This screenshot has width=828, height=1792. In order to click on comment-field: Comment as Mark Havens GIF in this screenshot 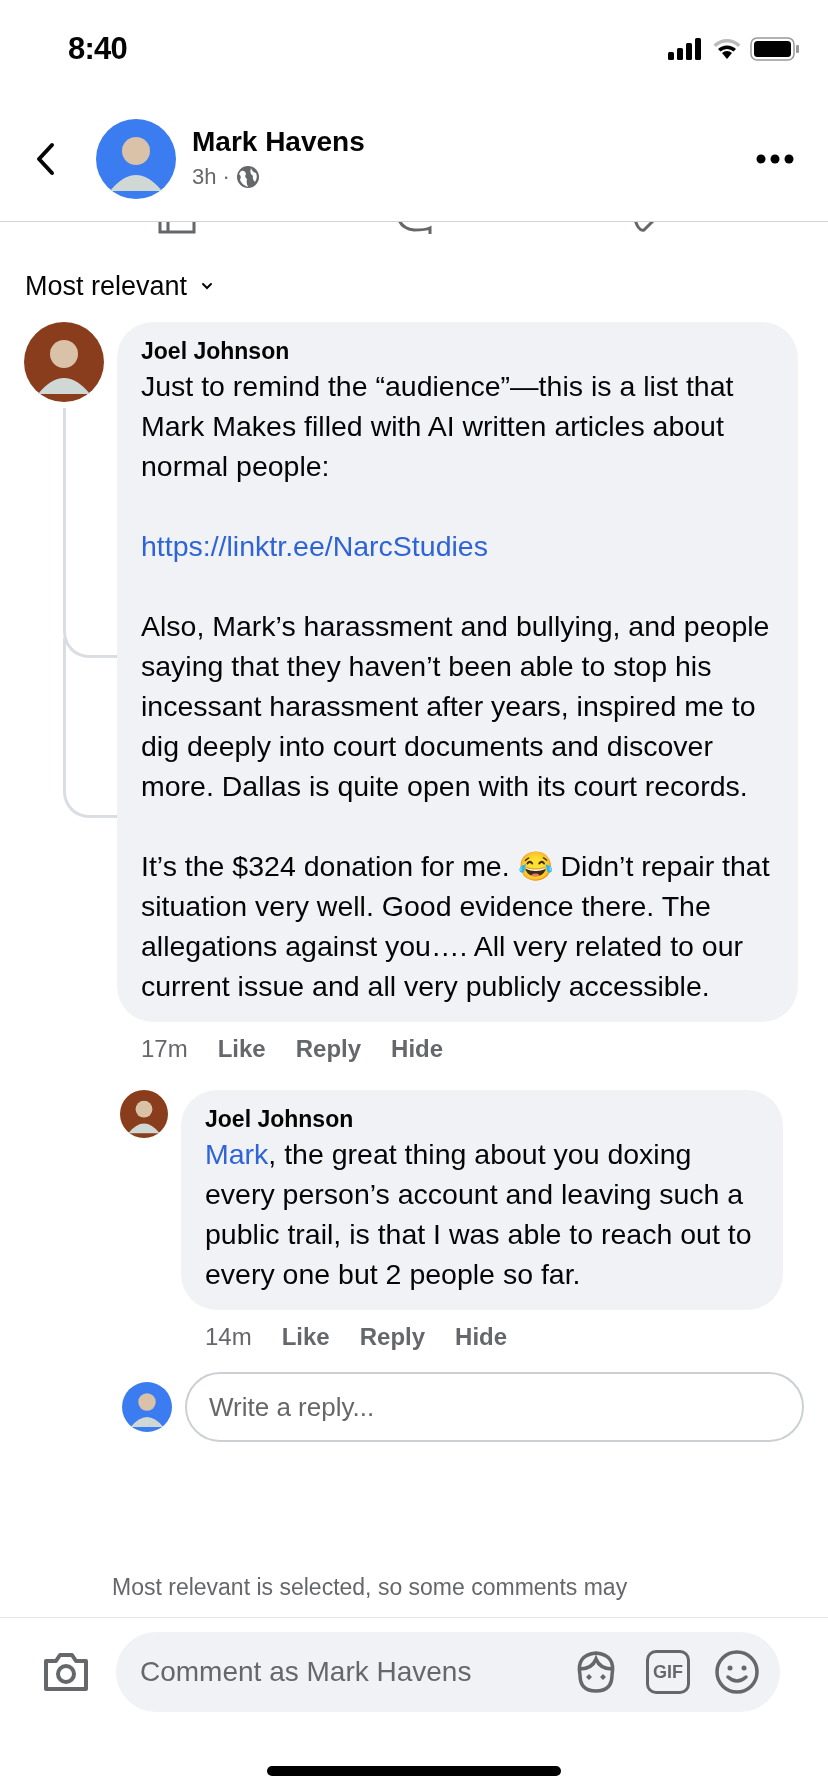, I will do `click(448, 1672)`.